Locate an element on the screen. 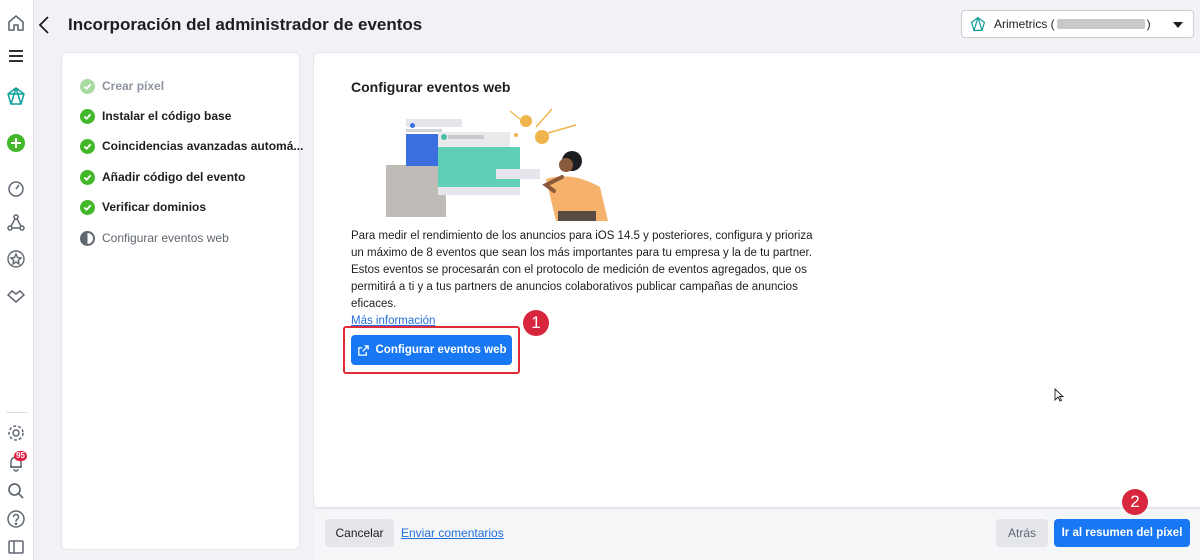 The width and height of the screenshot is (1200, 560). menu-icon is located at coordinates (16, 56).